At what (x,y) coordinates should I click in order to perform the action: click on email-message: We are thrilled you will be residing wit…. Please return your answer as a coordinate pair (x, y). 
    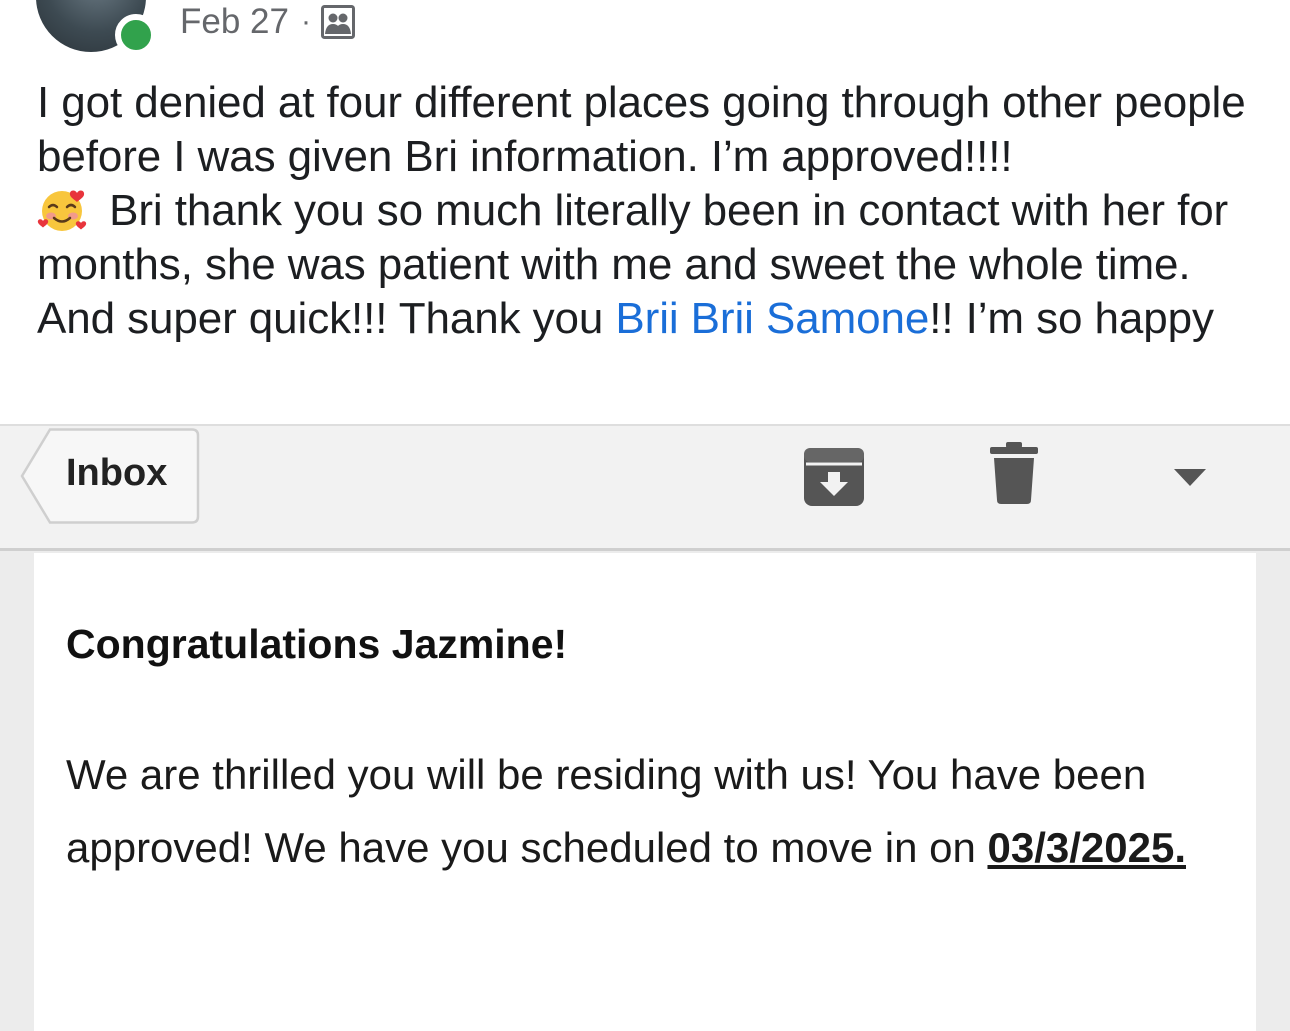
    Looking at the image, I should click on (646, 811).